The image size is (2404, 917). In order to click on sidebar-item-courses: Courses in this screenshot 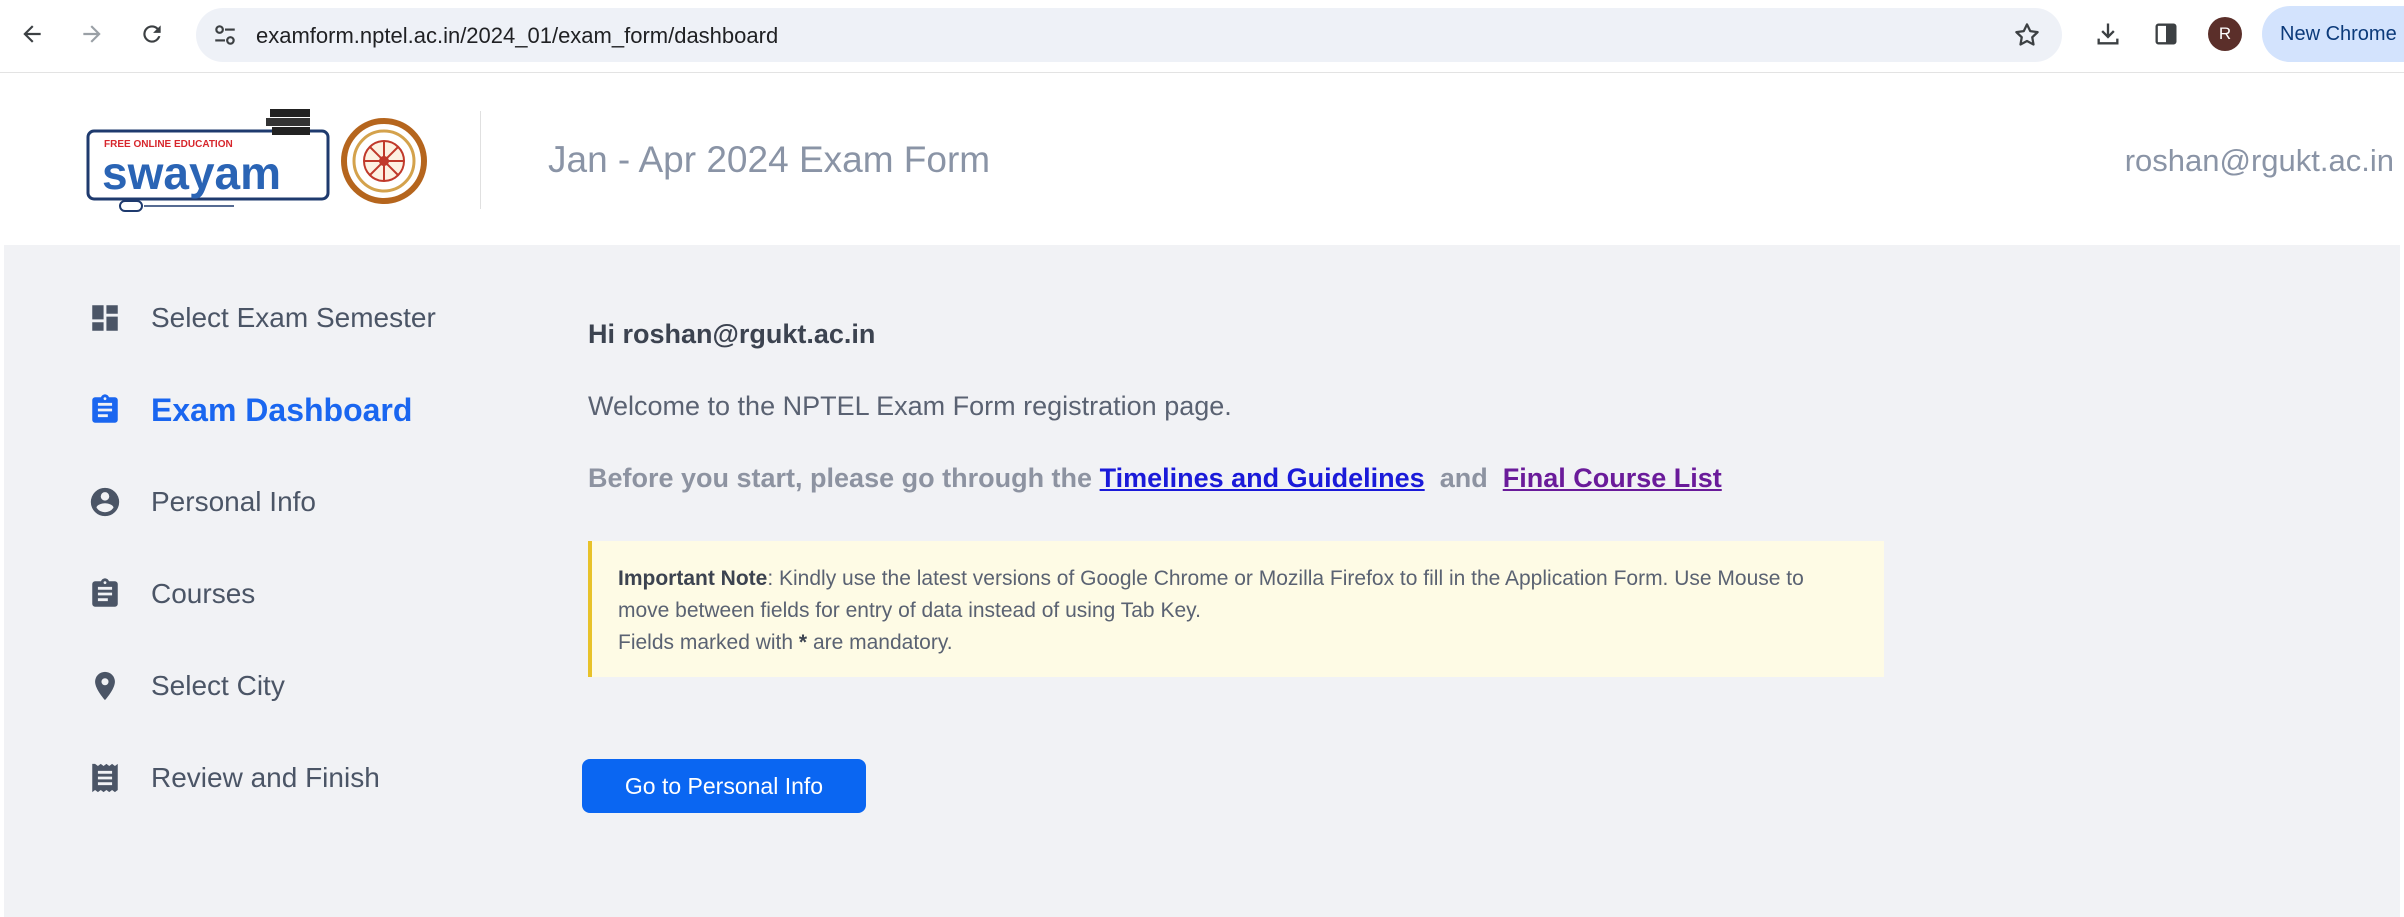, I will do `click(171, 594)`.